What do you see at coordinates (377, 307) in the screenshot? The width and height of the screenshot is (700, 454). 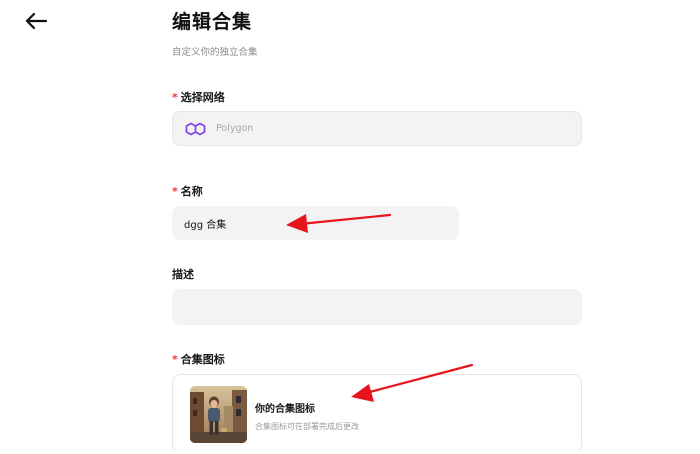 I see `description-input` at bounding box center [377, 307].